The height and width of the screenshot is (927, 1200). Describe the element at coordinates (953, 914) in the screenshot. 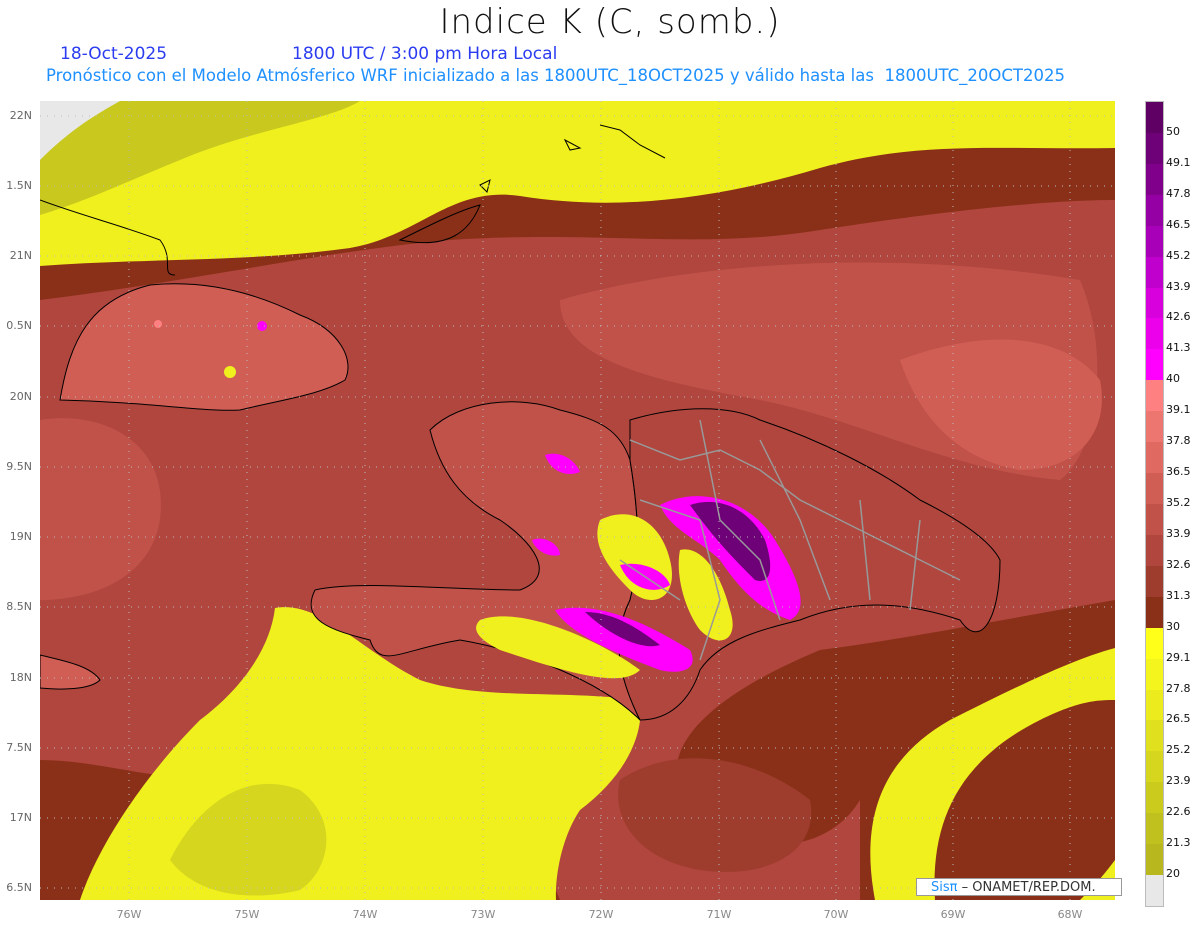

I see `lon-label: 69W` at that location.